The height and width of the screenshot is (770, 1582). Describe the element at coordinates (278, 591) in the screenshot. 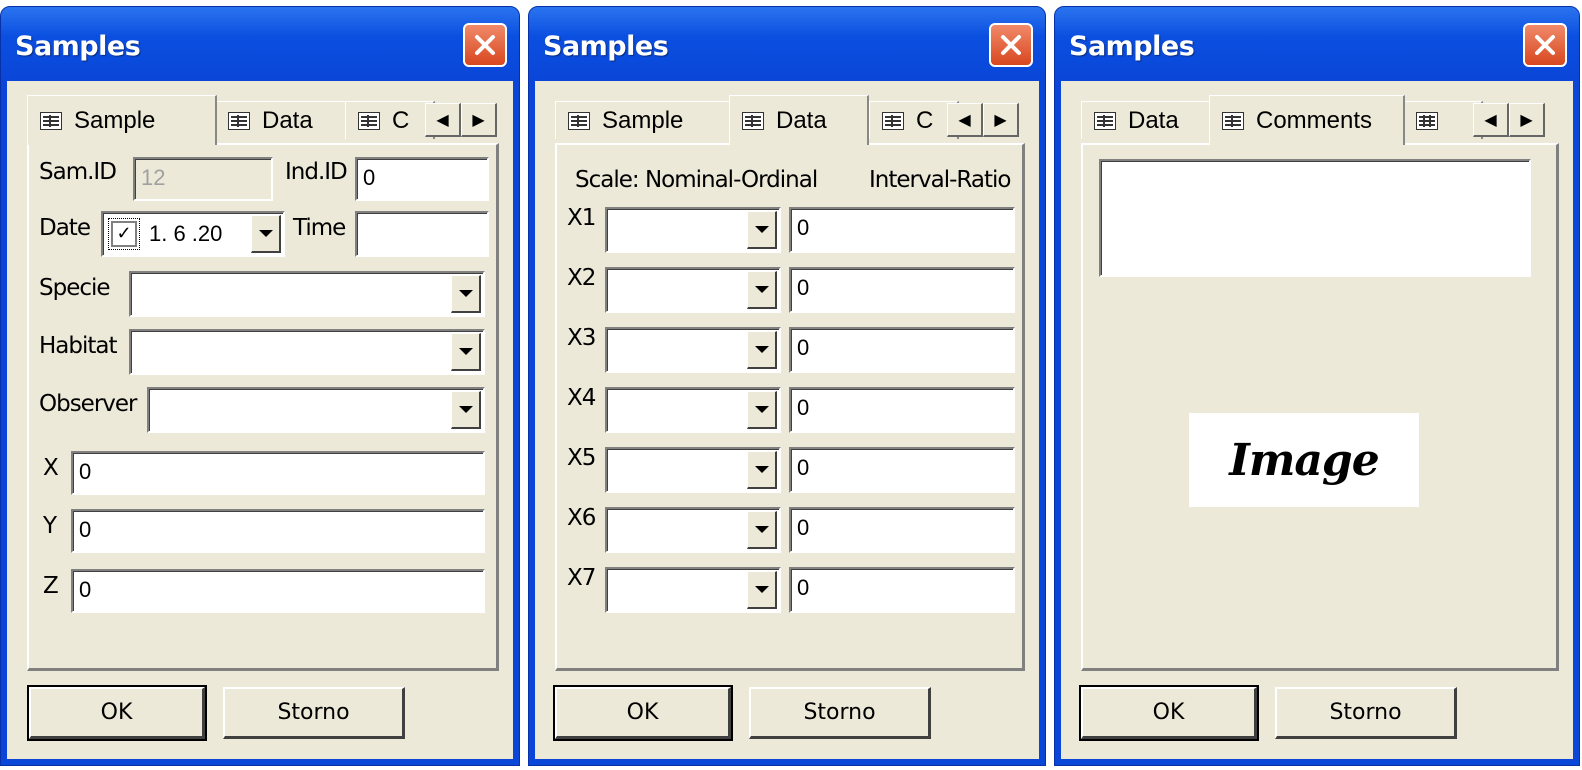

I see `z-field: 0` at that location.